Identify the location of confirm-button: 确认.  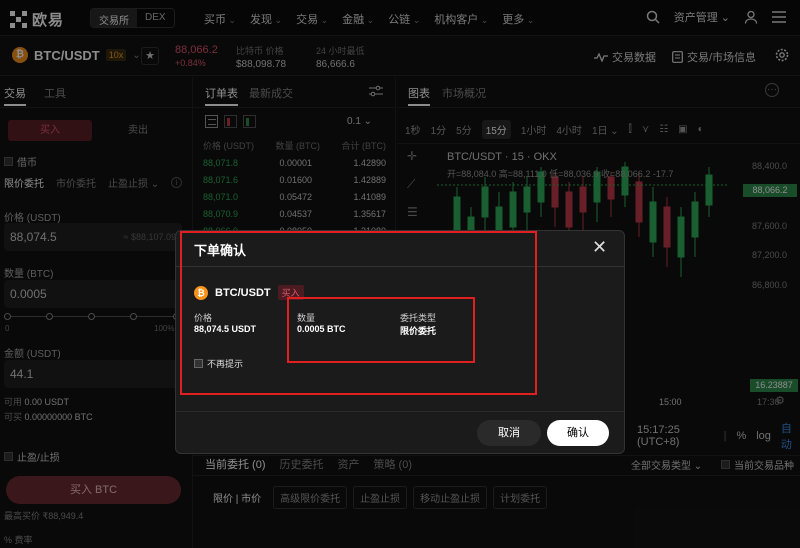
(578, 433).